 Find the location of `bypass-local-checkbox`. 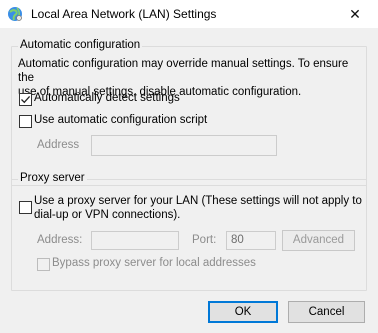

bypass-local-checkbox is located at coordinates (43, 264).